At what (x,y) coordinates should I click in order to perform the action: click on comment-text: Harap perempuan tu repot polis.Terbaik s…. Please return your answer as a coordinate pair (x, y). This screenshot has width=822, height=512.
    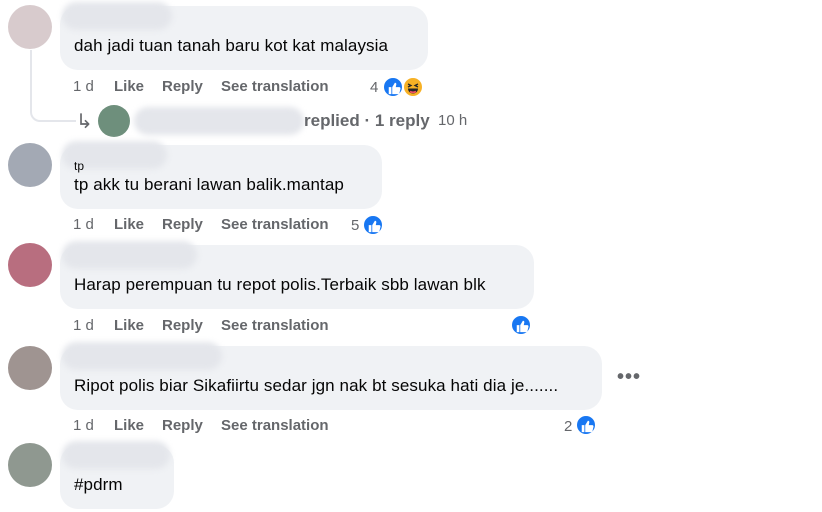
    Looking at the image, I should click on (280, 284).